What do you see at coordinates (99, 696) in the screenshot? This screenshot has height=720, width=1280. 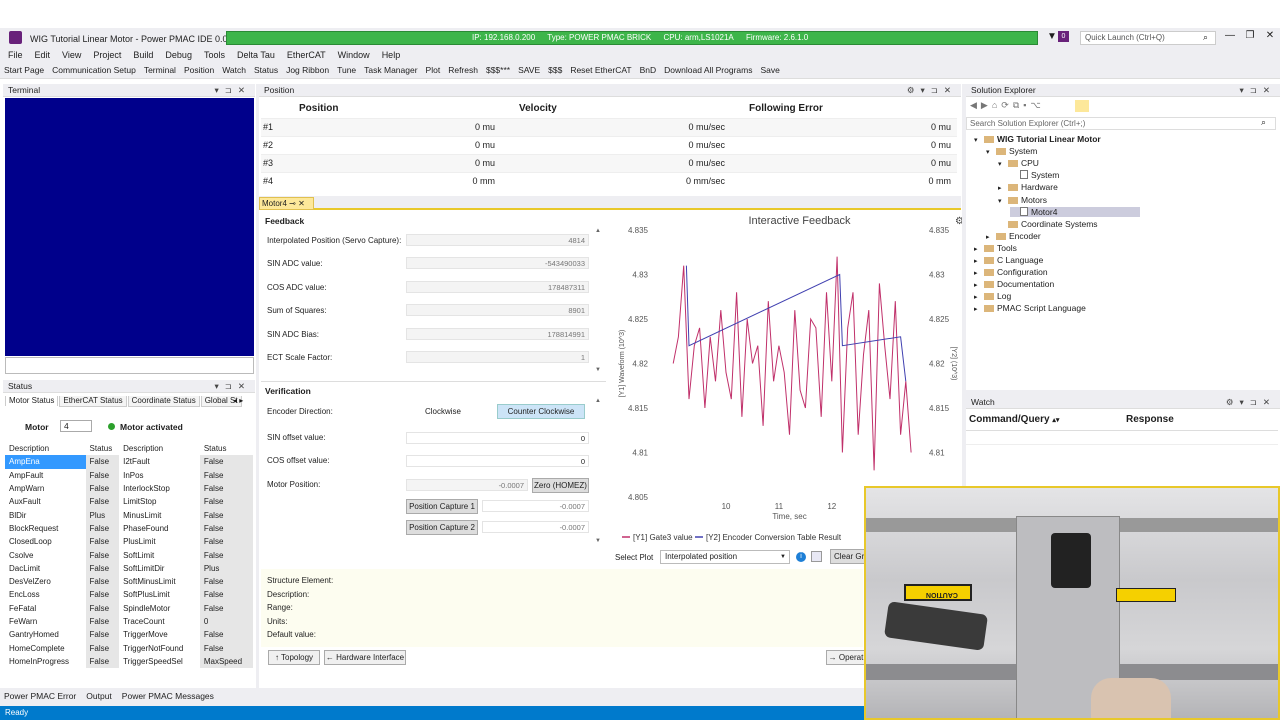 I see `tab-output: Output` at bounding box center [99, 696].